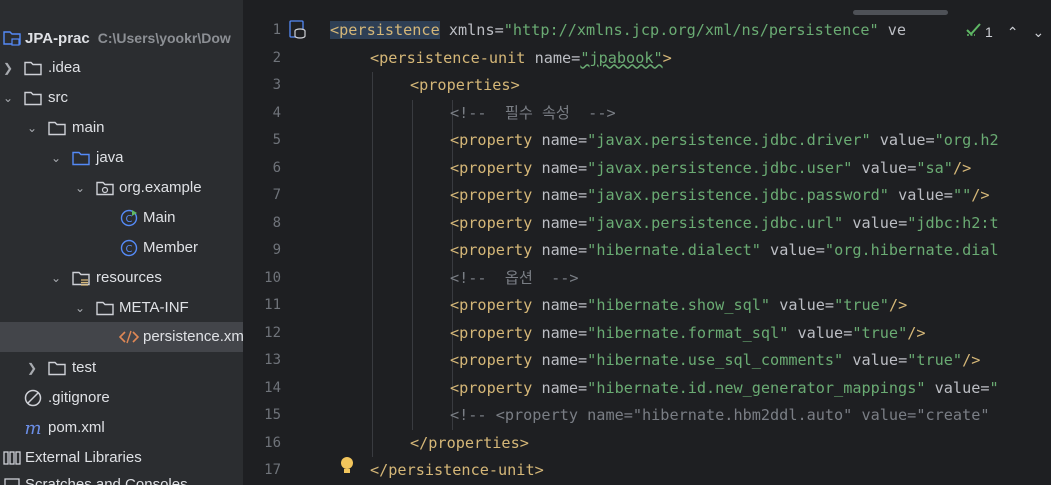  Describe the element at coordinates (276, 85) in the screenshot. I see `line-number: 3` at that location.